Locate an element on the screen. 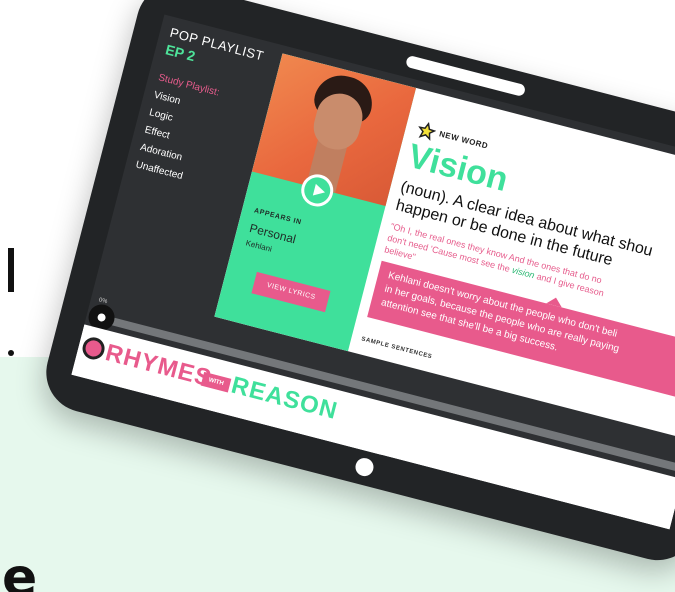 The height and width of the screenshot is (592, 675). logo-record-icon is located at coordinates (93, 348).